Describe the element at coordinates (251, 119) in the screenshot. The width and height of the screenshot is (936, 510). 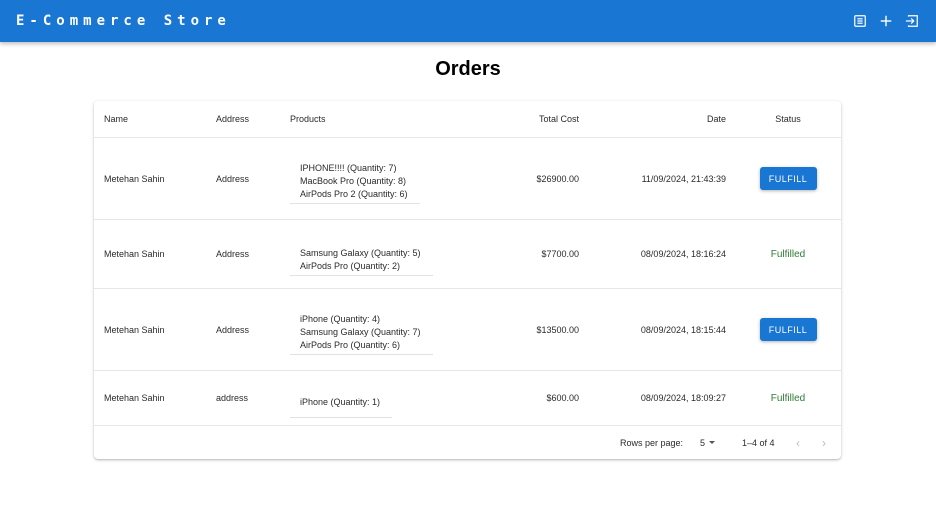
I see `header-address: Address` at that location.